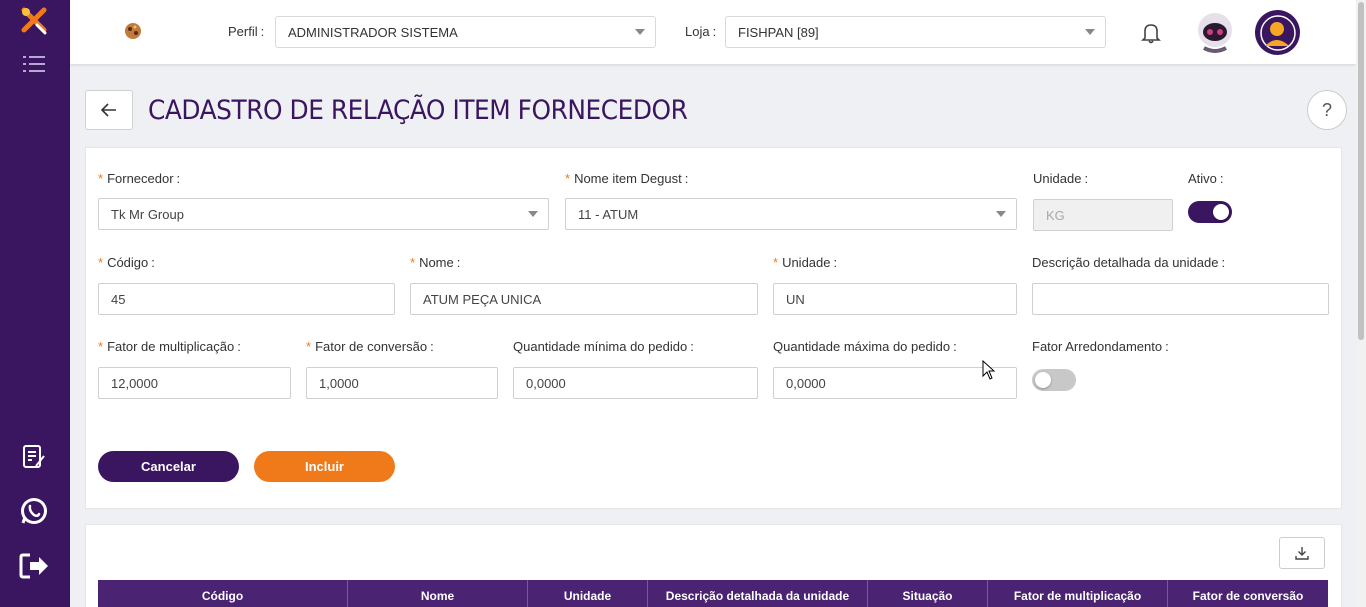 The height and width of the screenshot is (607, 1366). I want to click on unidade-label: * Unidade:, so click(805, 262).